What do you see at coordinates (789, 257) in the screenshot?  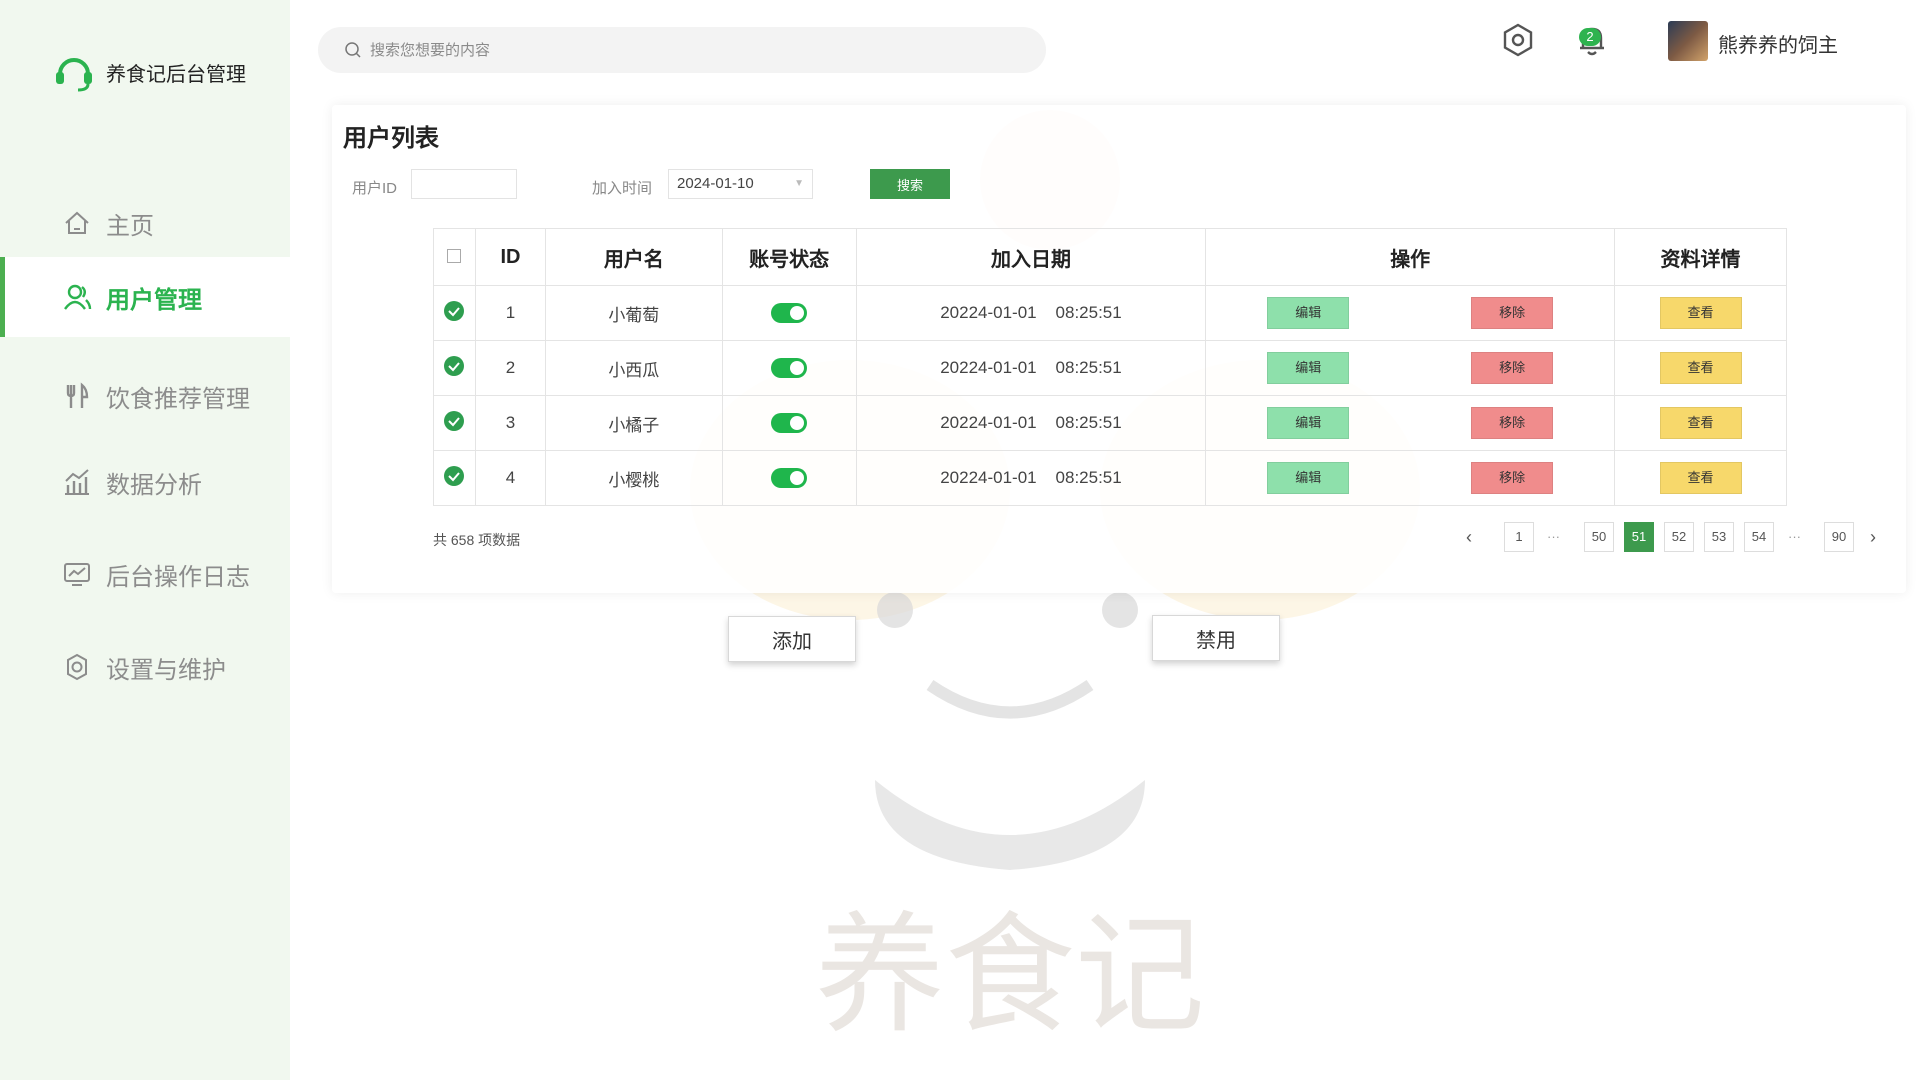 I see `column-header-status: 账号状态` at bounding box center [789, 257].